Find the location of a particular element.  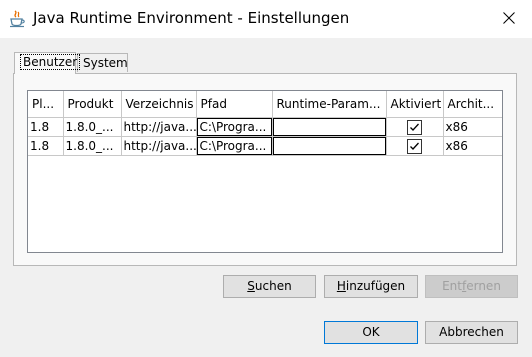

remove-button: Entfernen is located at coordinates (471, 286).